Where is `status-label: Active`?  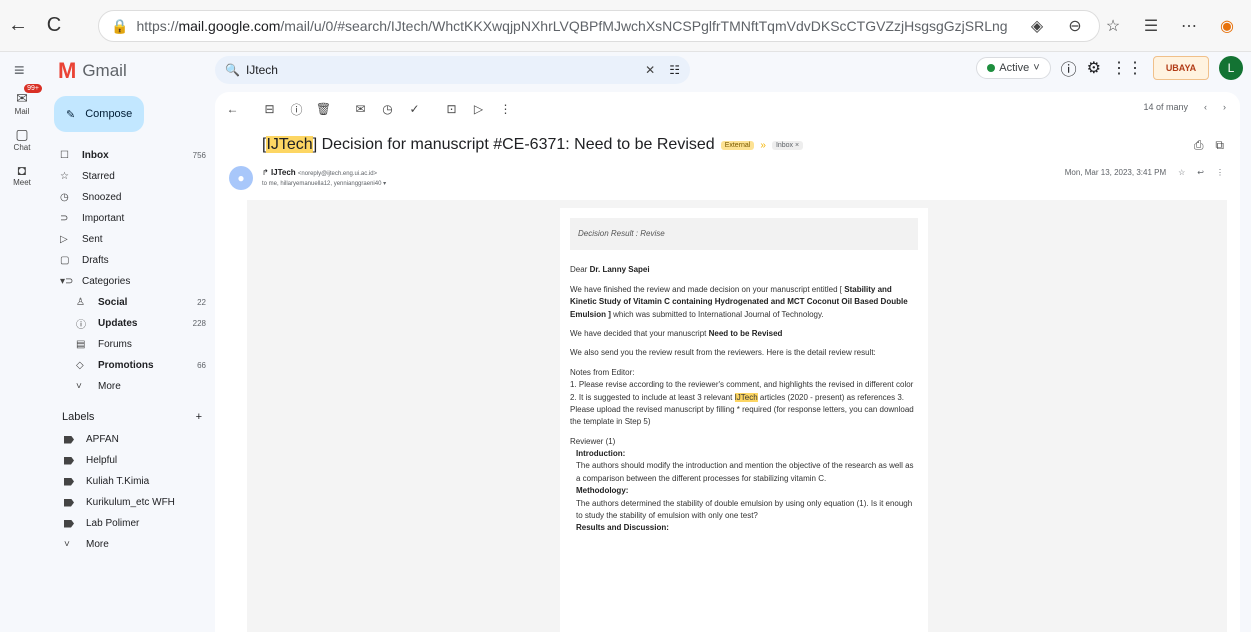 status-label: Active is located at coordinates (1014, 68).